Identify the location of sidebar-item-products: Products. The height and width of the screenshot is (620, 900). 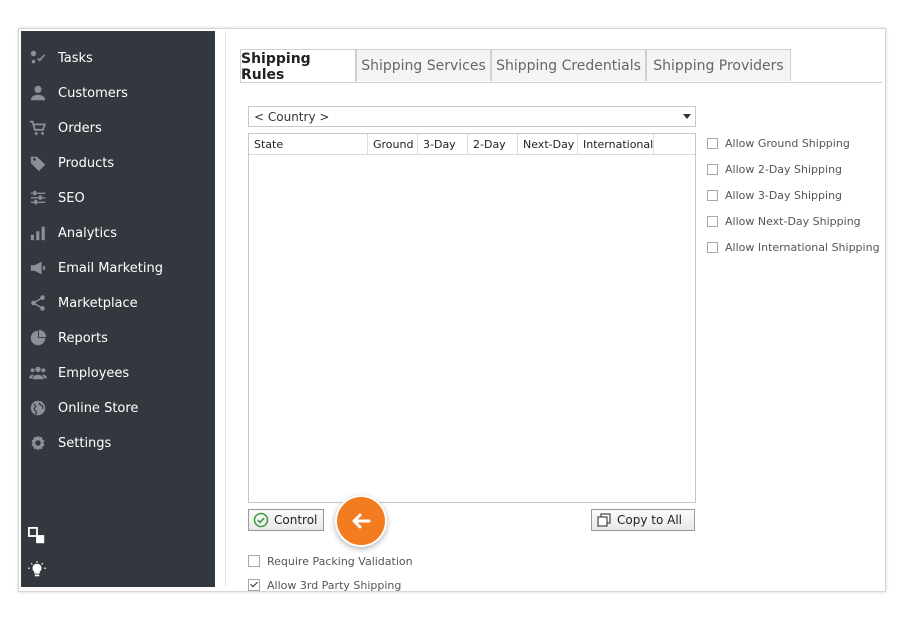
(118, 163).